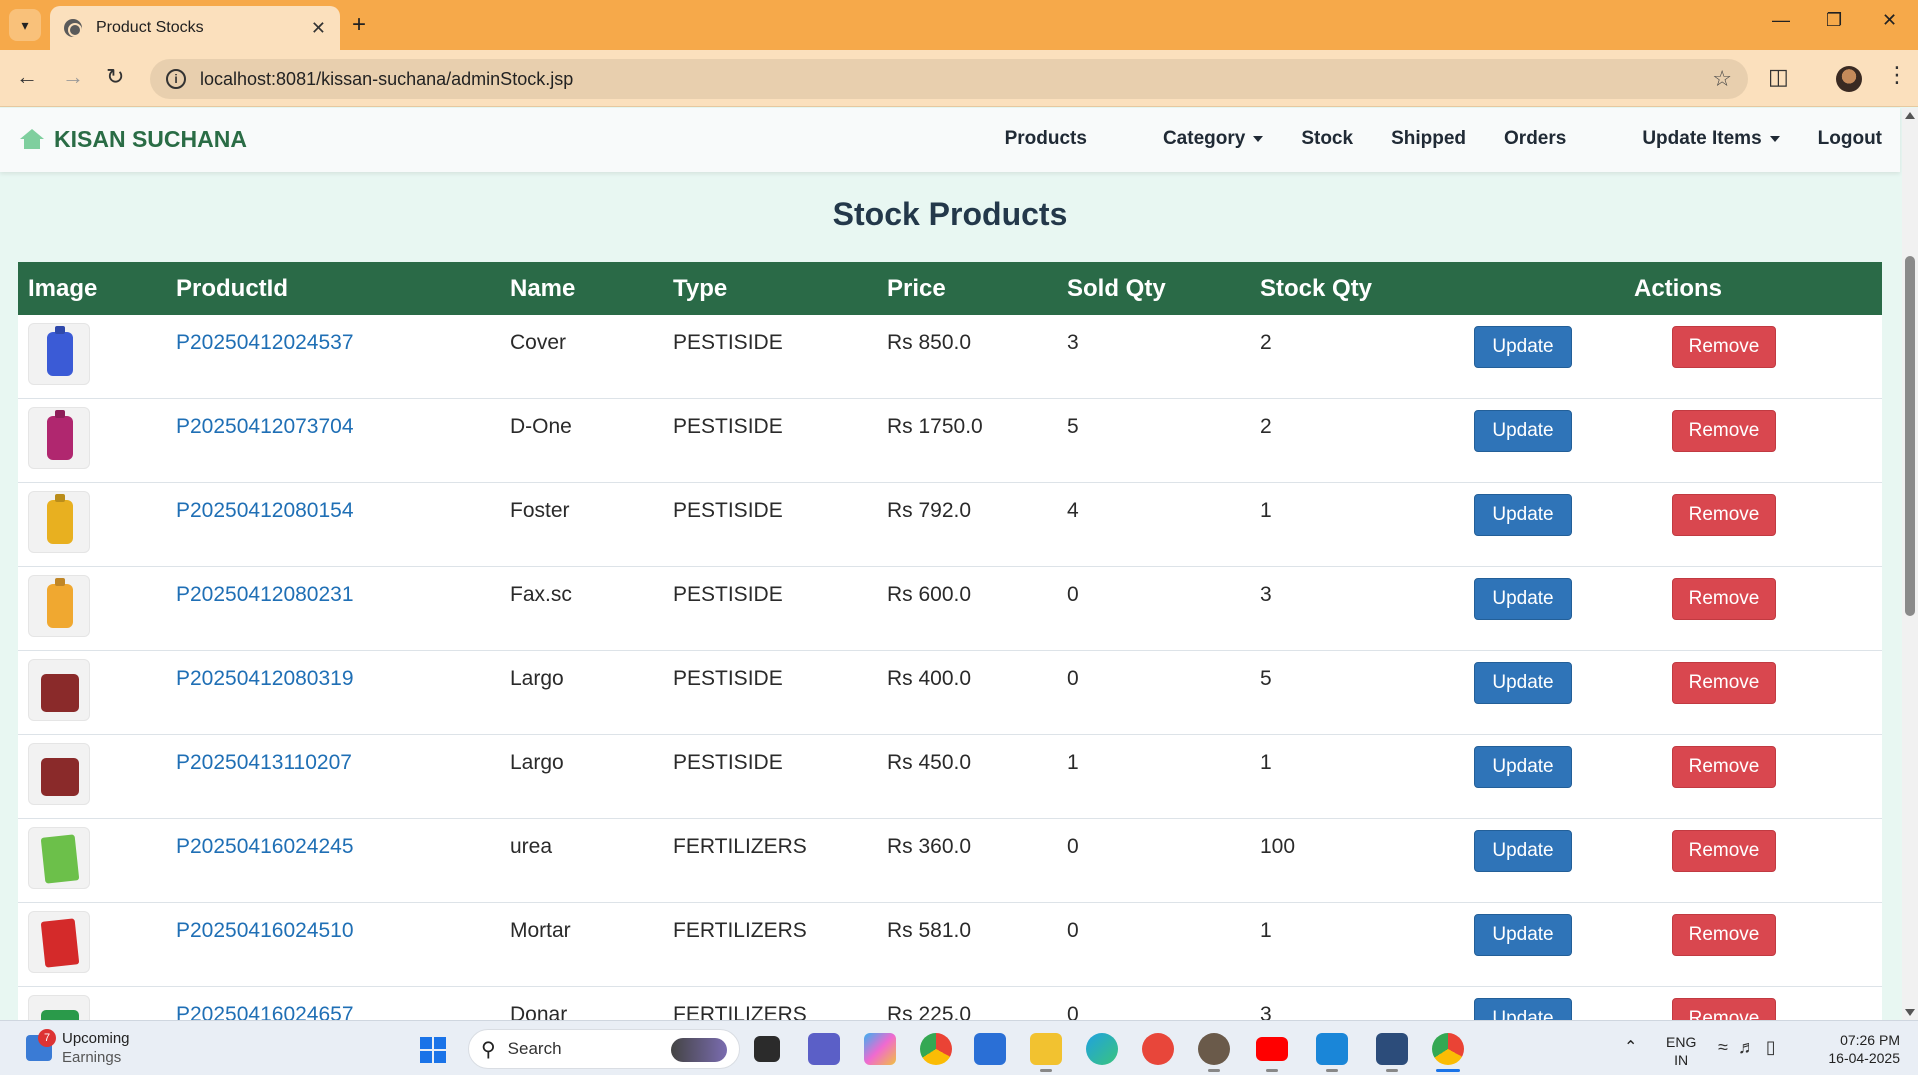 This screenshot has width=1918, height=1075. Describe the element at coordinates (1392, 1049) in the screenshot. I see `mysql-workbench-icon` at that location.